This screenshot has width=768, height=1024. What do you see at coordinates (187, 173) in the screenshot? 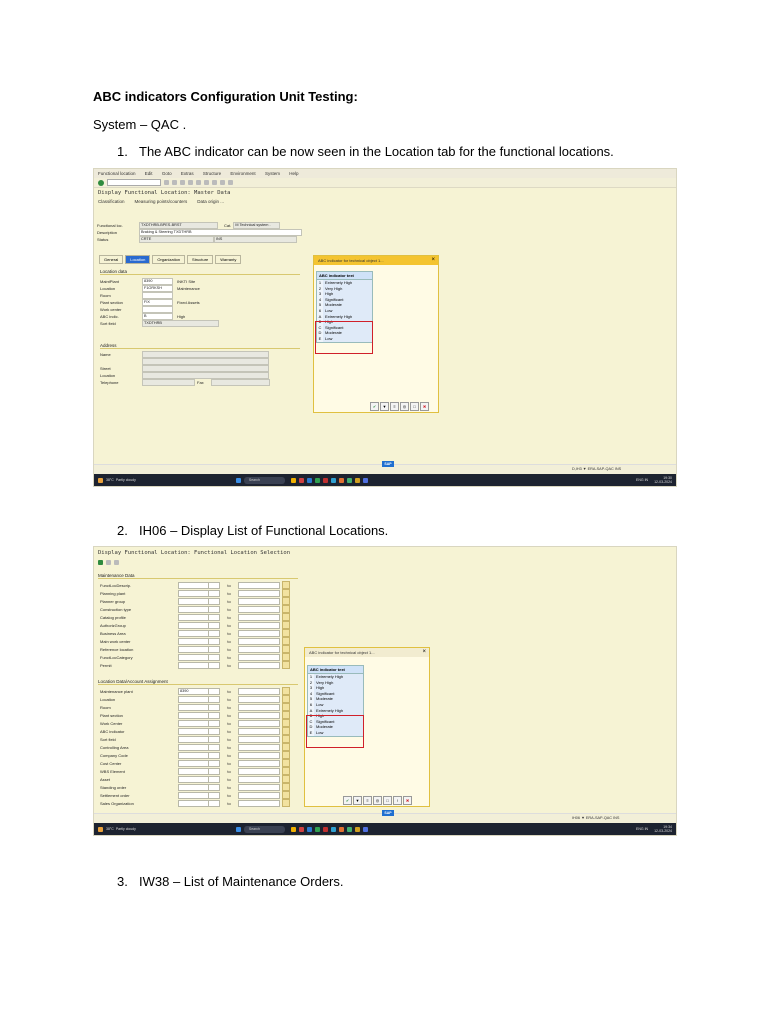
I see `menu-item: Extras` at bounding box center [187, 173].